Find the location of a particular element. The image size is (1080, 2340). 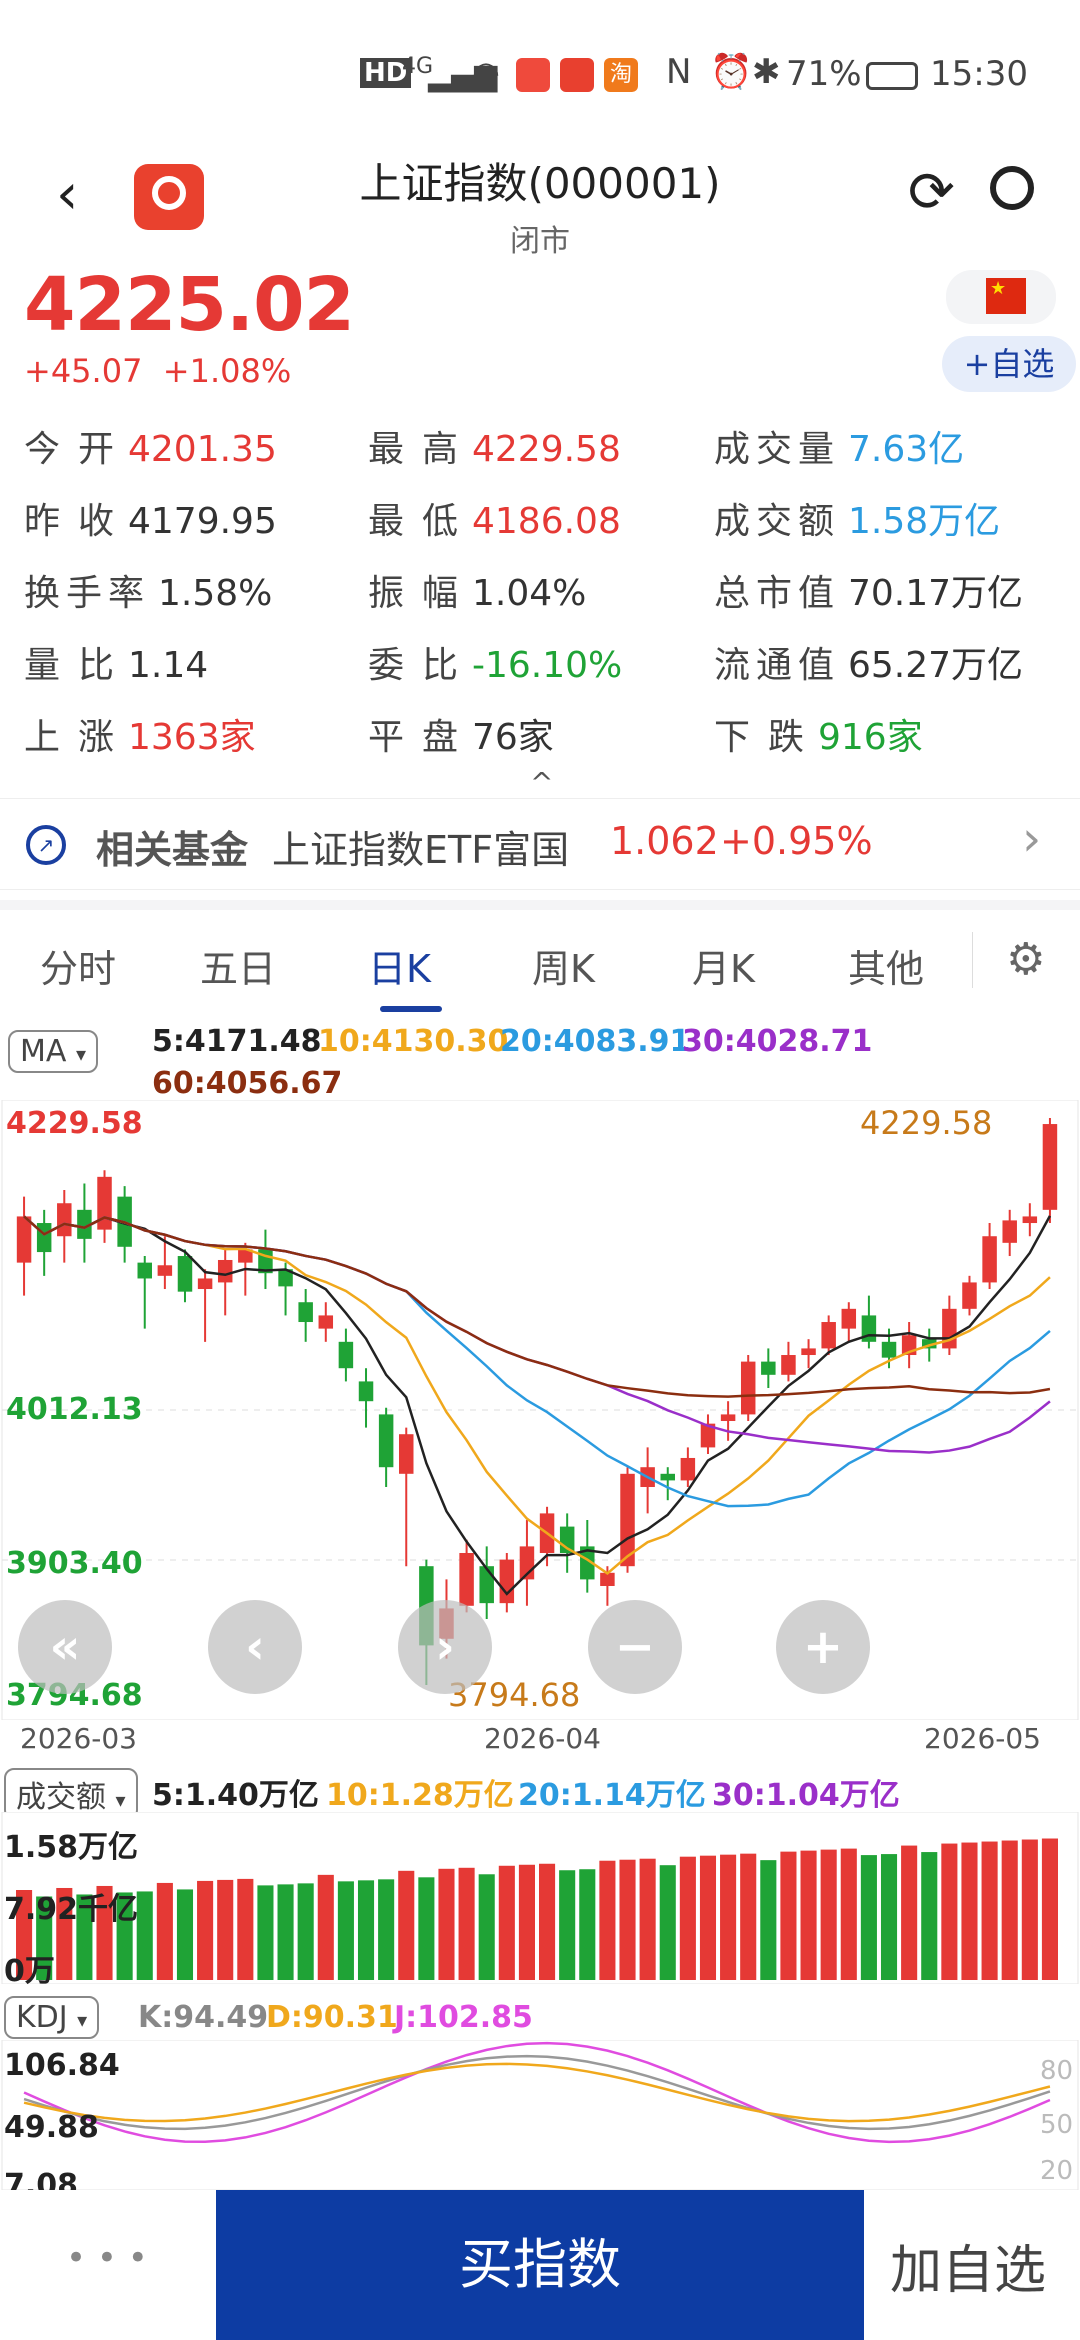

stat-item: 平盘 76家 is located at coordinates (461, 734).